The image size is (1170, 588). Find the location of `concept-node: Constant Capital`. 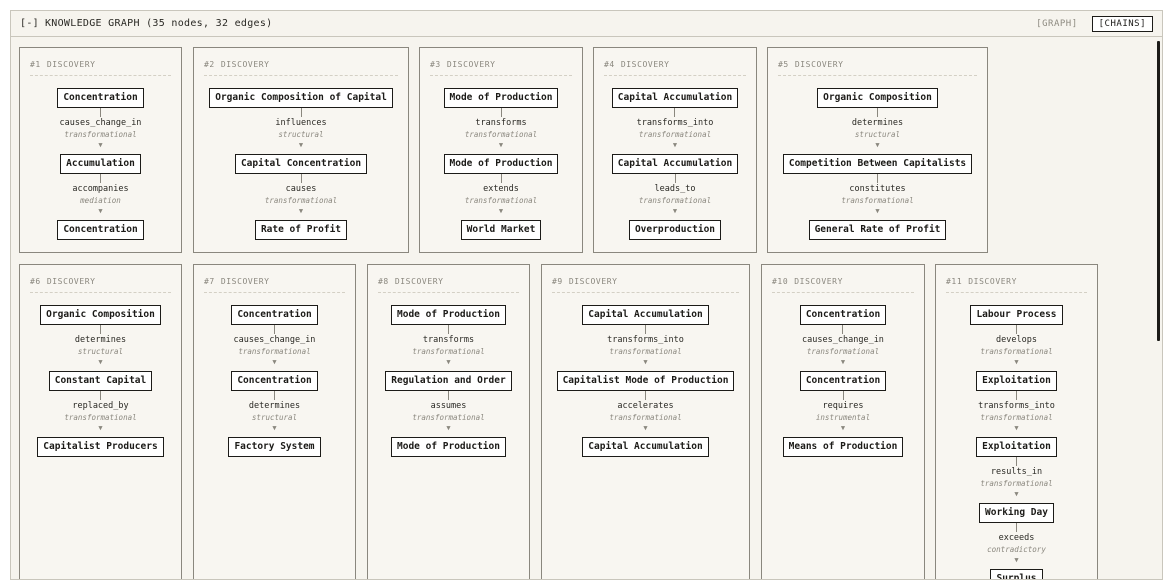

concept-node: Constant Capital is located at coordinates (100, 381).